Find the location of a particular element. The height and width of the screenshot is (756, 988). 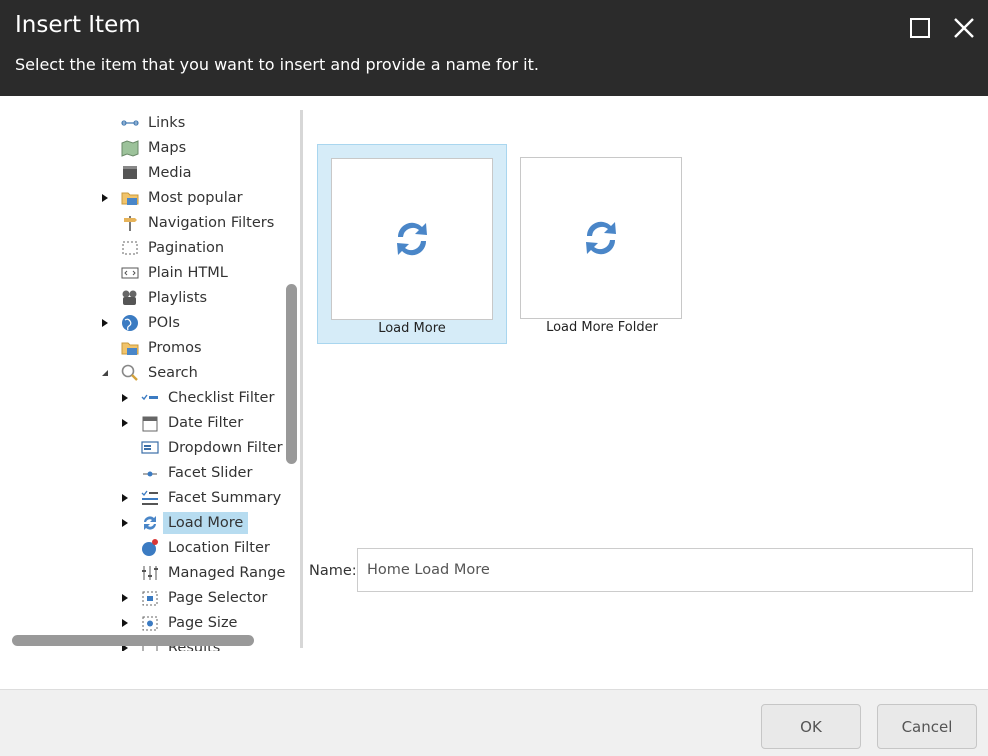

tree-item-navigation-filters: Navigation Filters is located at coordinates (150, 223).